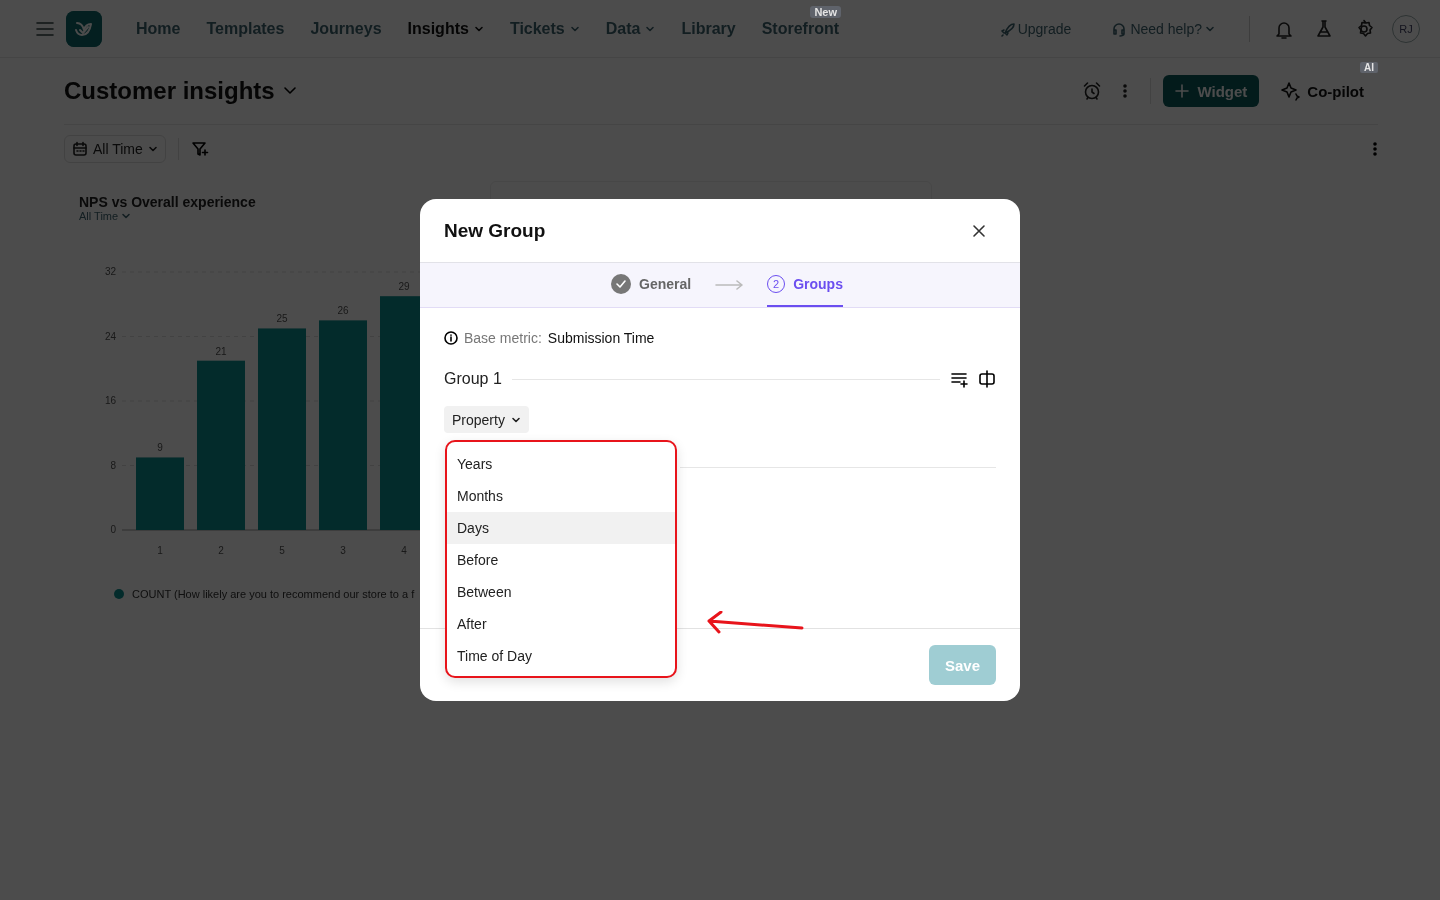 The height and width of the screenshot is (900, 1440). Describe the element at coordinates (601, 338) in the screenshot. I see `base-metric-value: Submission Time` at that location.